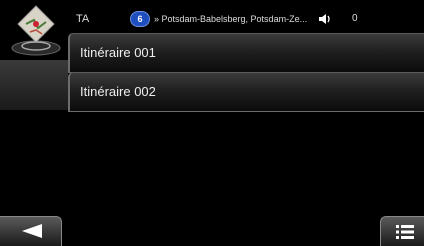 This screenshot has width=424, height=246. Describe the element at coordinates (325, 19) in the screenshot. I see `speaker-icon` at that location.